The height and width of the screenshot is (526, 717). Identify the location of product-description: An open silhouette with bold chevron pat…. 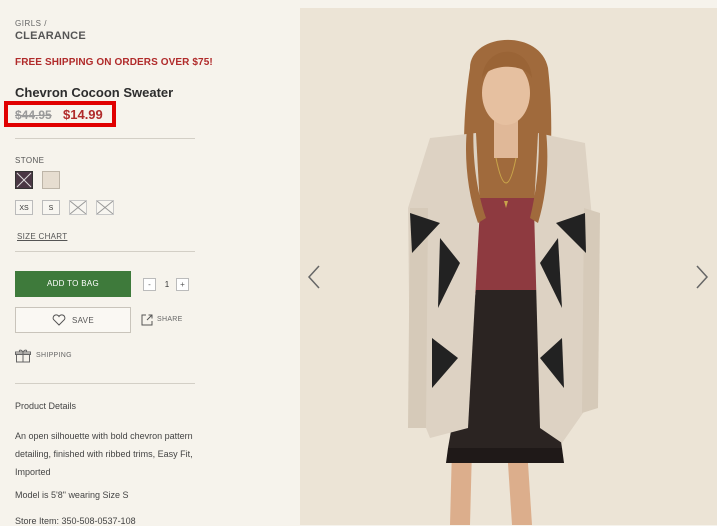
(104, 454).